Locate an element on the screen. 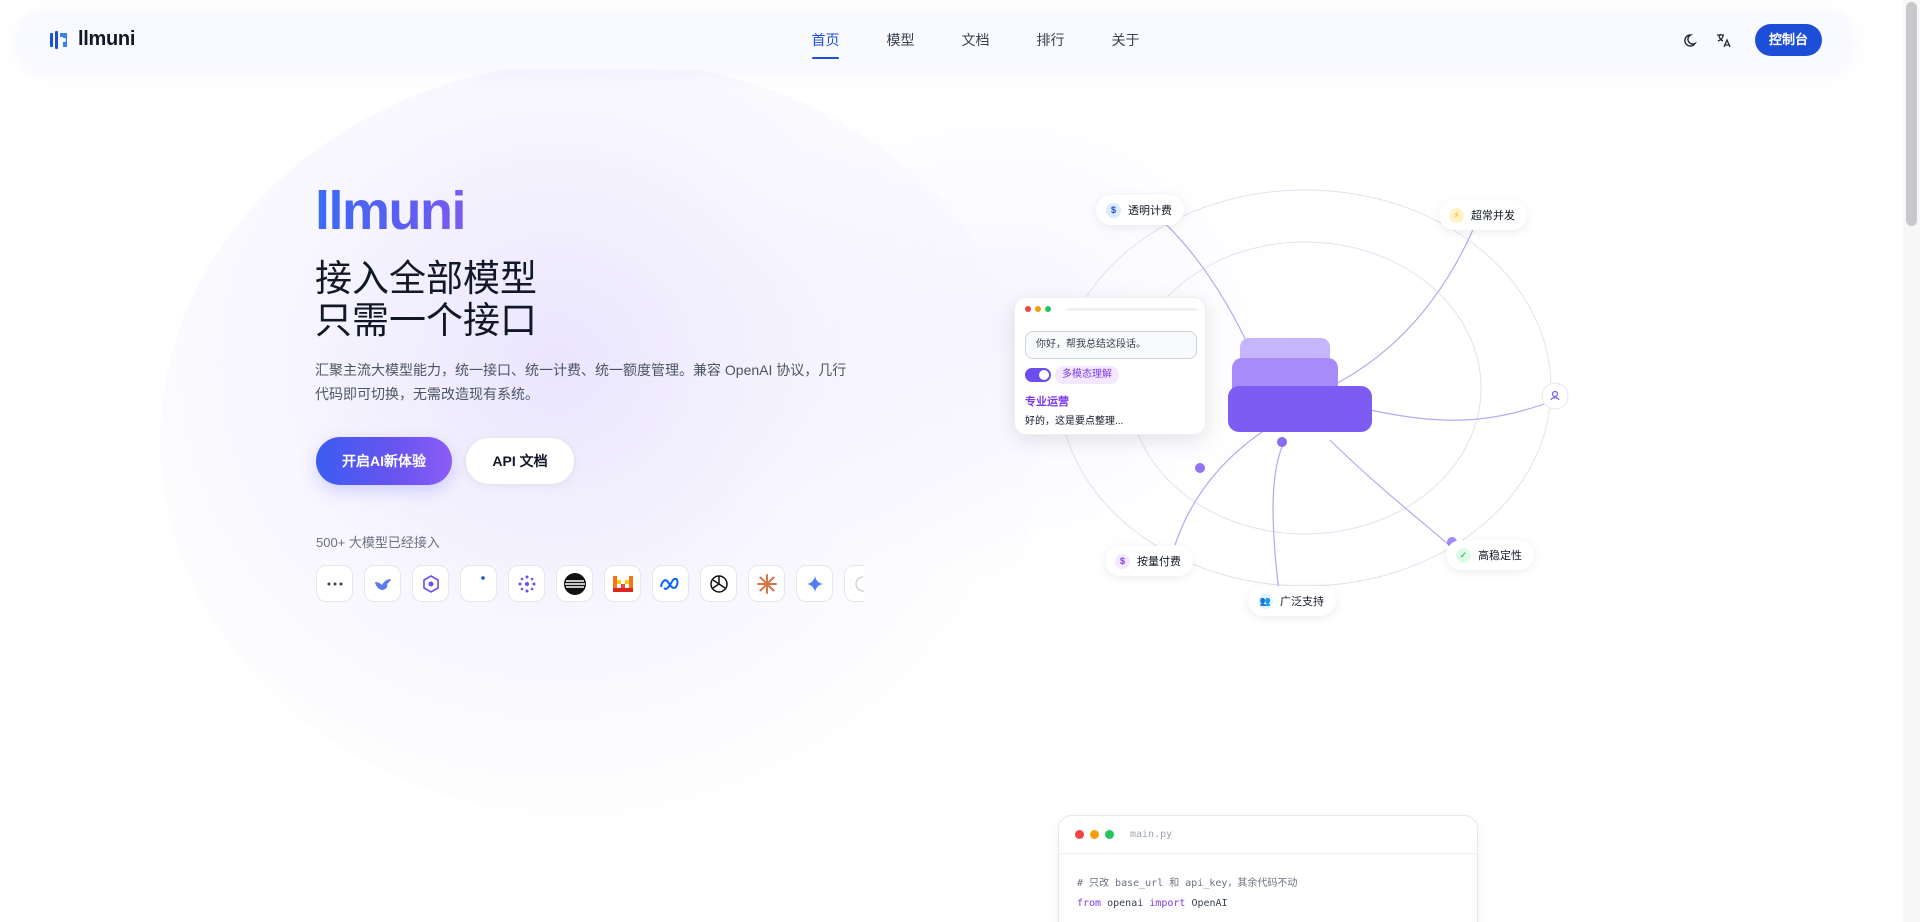 Image resolution: width=1920 pixels, height=922 pixels. nav-link-ranking: 排行 is located at coordinates (1050, 40).